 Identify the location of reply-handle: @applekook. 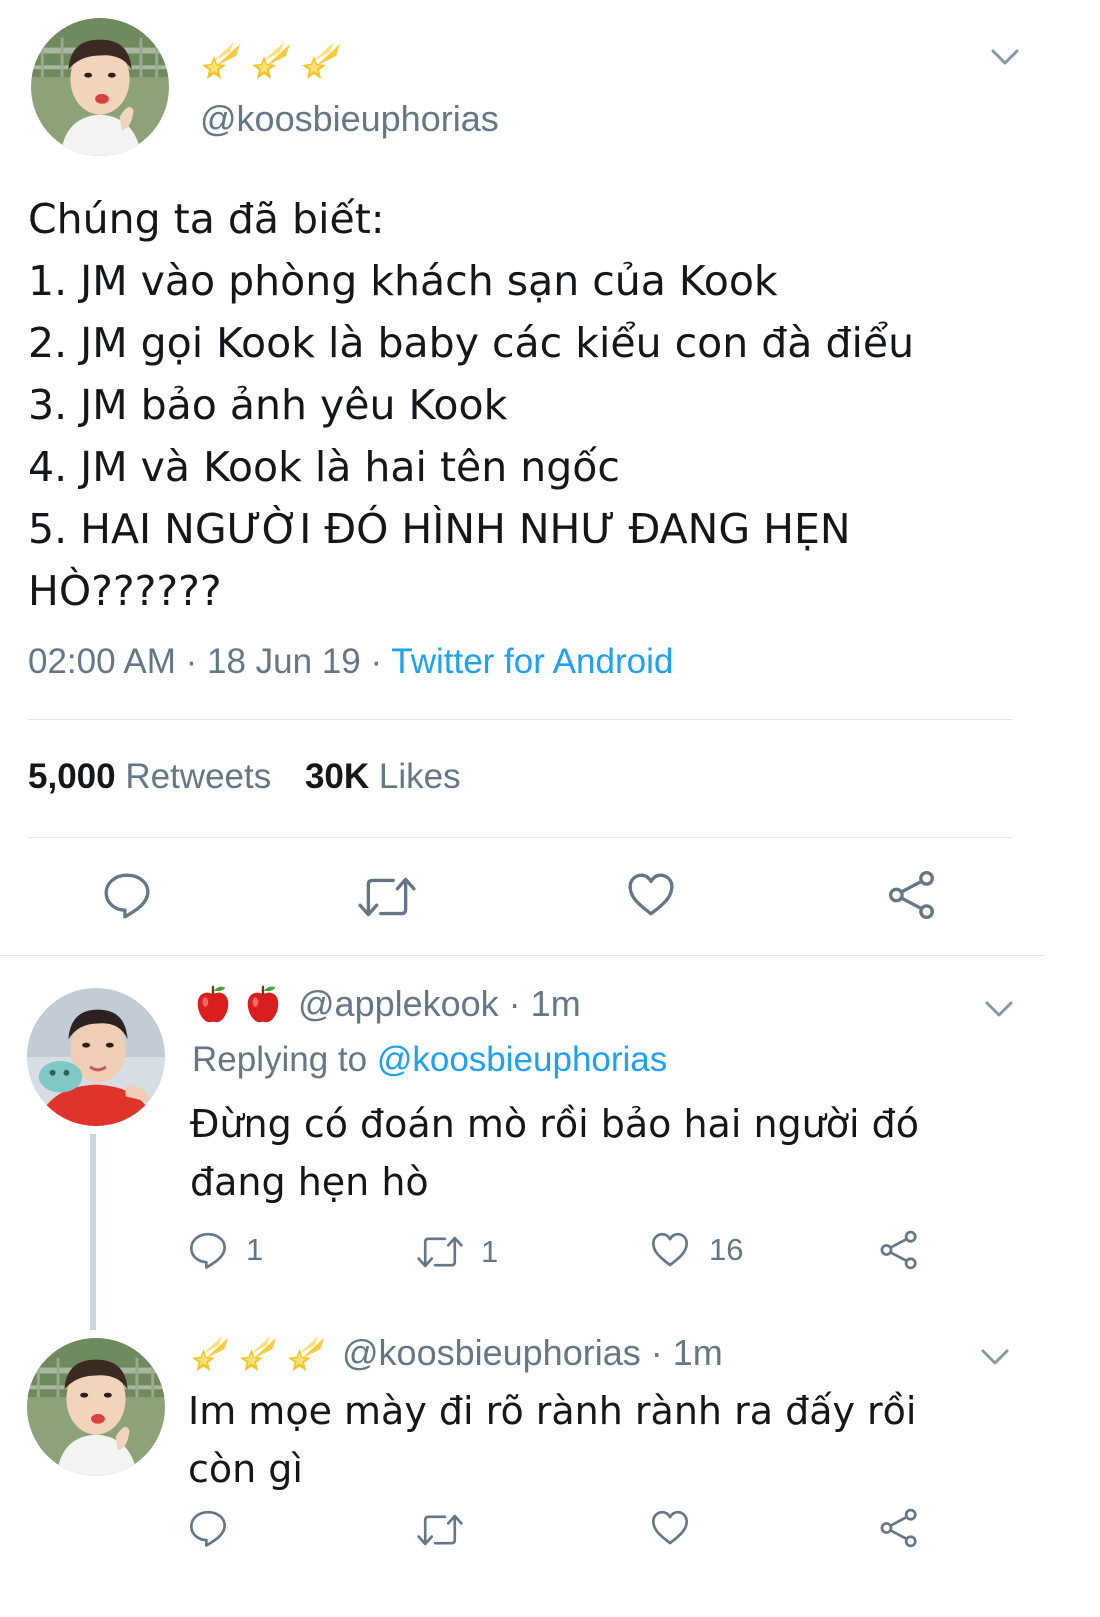
(398, 1004).